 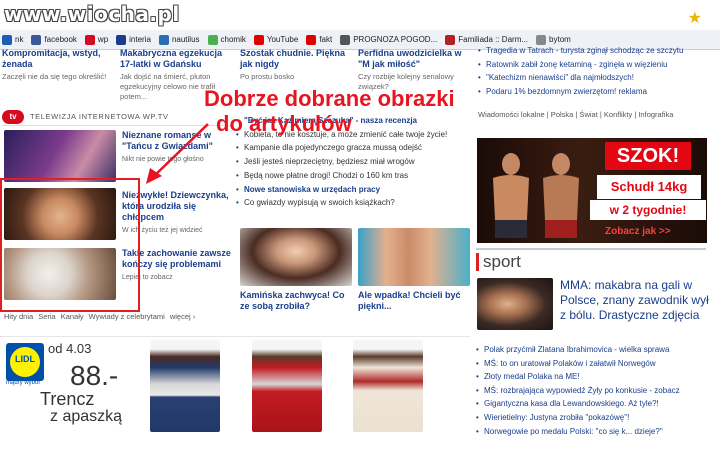 I want to click on bookmark-item: nautilus, so click(x=179, y=39).